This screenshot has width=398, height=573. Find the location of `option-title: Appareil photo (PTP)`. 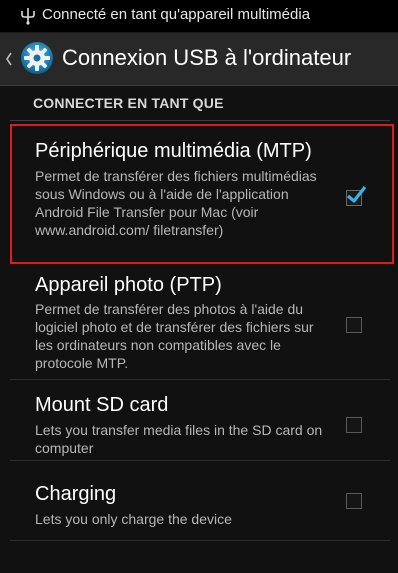

option-title: Appareil photo (PTP) is located at coordinates (128, 285).